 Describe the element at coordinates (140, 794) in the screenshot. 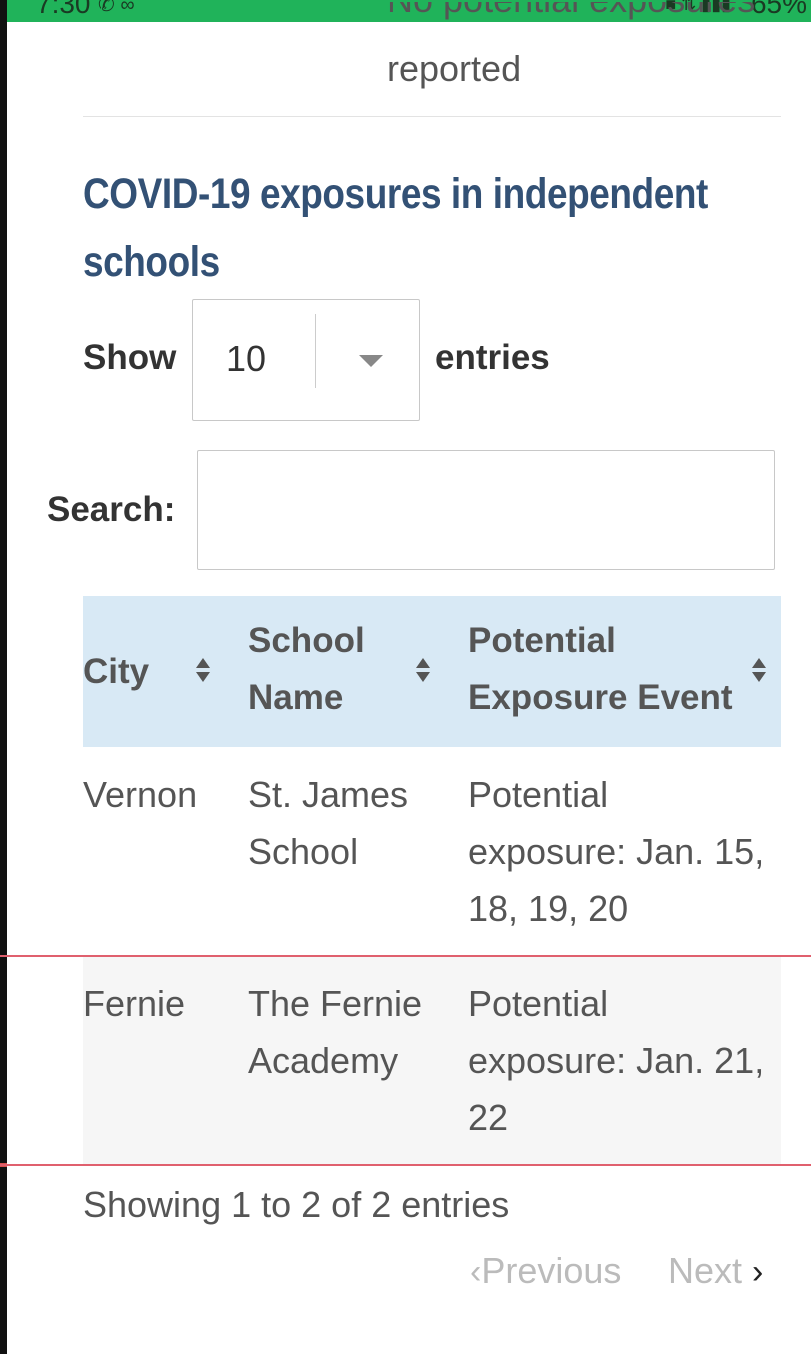

I see `cell-city: Vernon` at that location.